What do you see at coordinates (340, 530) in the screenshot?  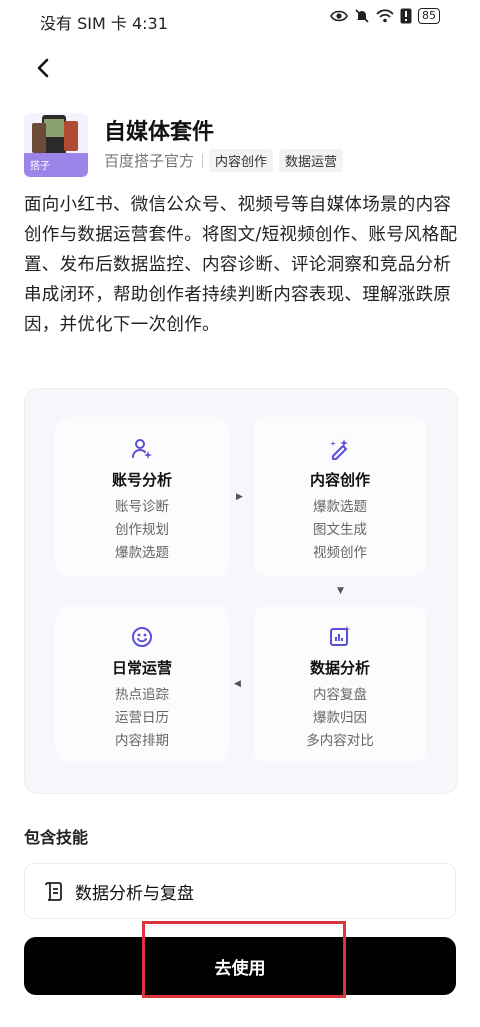 I see `flow-item: 图文生成` at bounding box center [340, 530].